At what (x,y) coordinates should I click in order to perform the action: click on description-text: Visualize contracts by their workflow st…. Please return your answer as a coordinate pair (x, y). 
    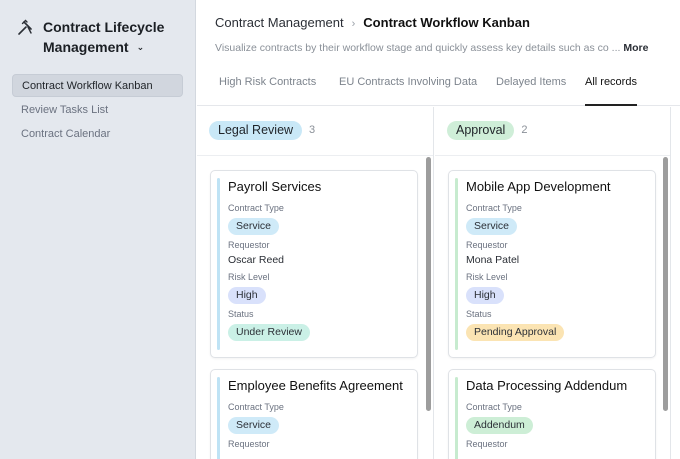
    Looking at the image, I should click on (418, 48).